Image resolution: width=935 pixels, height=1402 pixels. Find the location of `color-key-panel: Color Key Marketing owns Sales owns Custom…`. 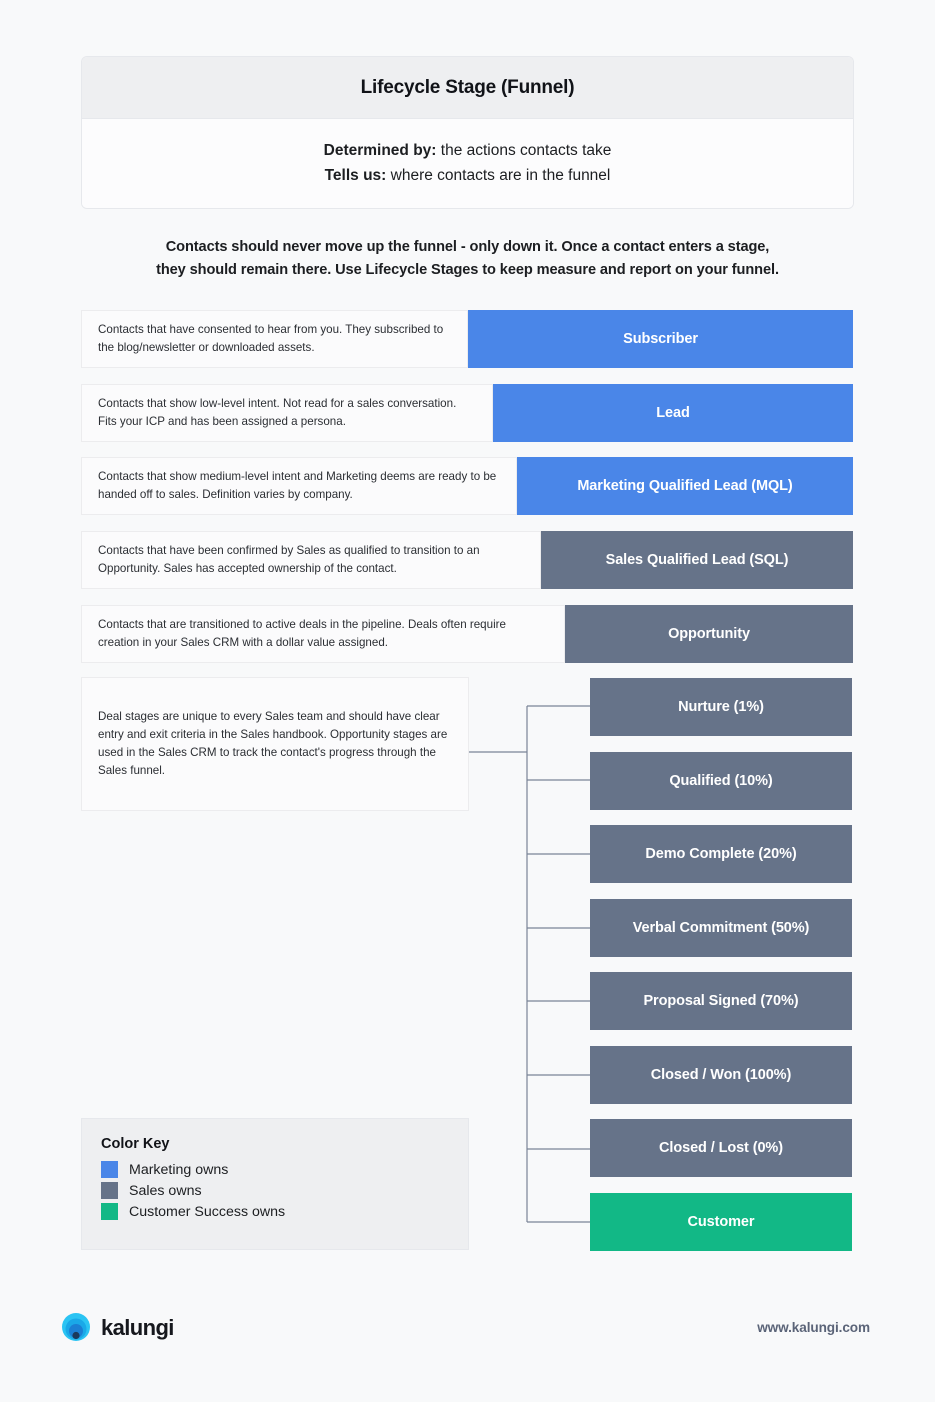

color-key-panel: Color Key Marketing owns Sales owns Custom… is located at coordinates (275, 1184).